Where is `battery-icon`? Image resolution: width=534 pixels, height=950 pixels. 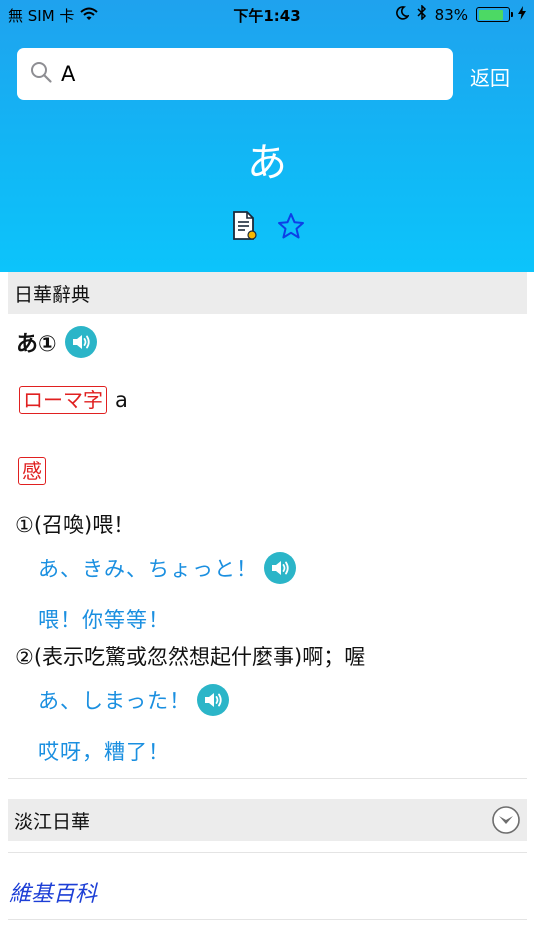
battery-icon is located at coordinates (494, 14).